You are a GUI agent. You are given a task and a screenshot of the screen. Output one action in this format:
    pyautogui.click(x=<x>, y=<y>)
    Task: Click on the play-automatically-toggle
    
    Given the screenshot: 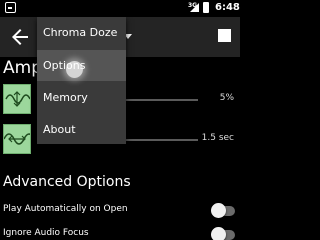 What is the action you would take?
    pyautogui.click(x=223, y=210)
    